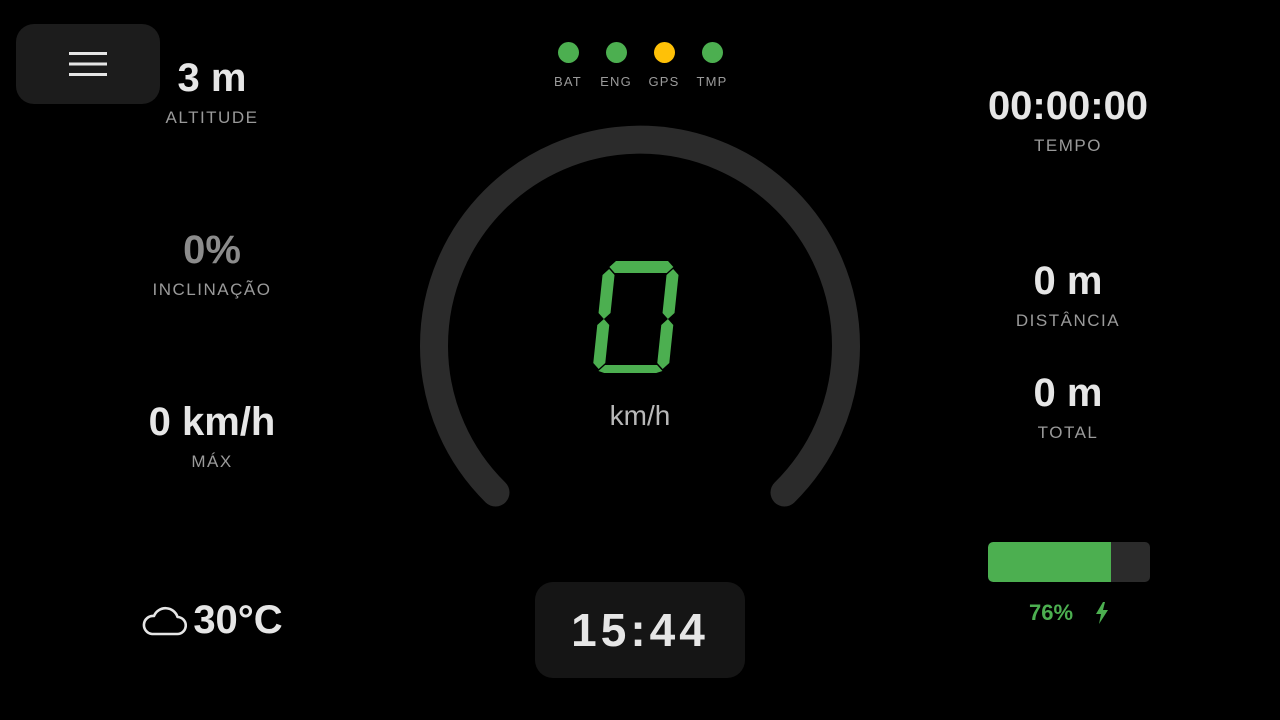 The width and height of the screenshot is (1280, 720). I want to click on status-lights: BAT ENG GPS TMP, so click(640, 70).